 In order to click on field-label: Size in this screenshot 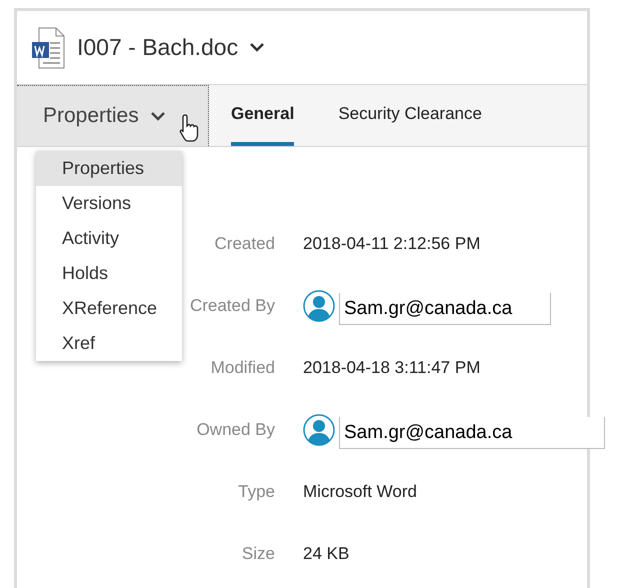, I will do `click(258, 554)`.